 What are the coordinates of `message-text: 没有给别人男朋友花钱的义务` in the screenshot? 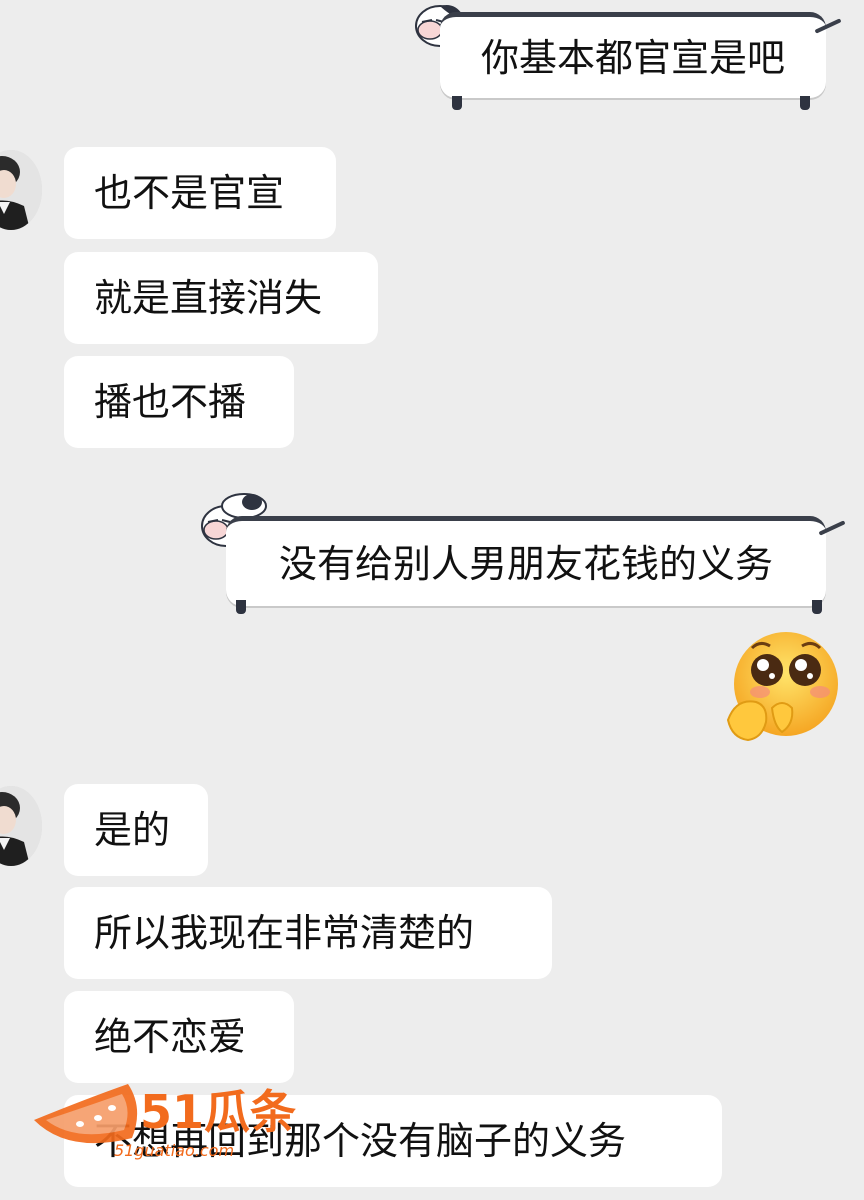 It's located at (525, 563).